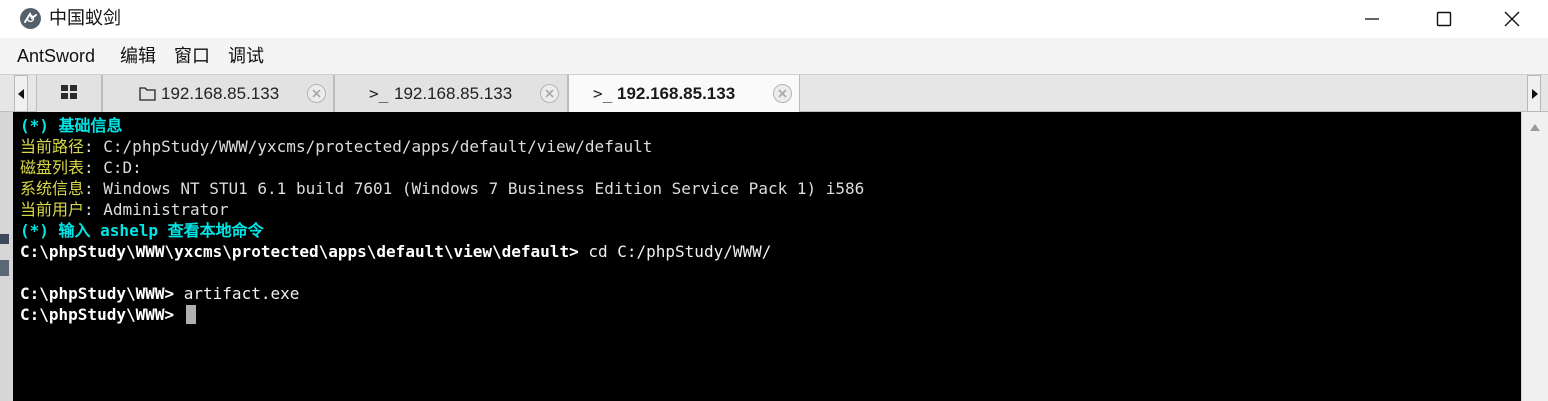 This screenshot has height=401, width=1548. I want to click on minimize-icon, so click(1372, 19).